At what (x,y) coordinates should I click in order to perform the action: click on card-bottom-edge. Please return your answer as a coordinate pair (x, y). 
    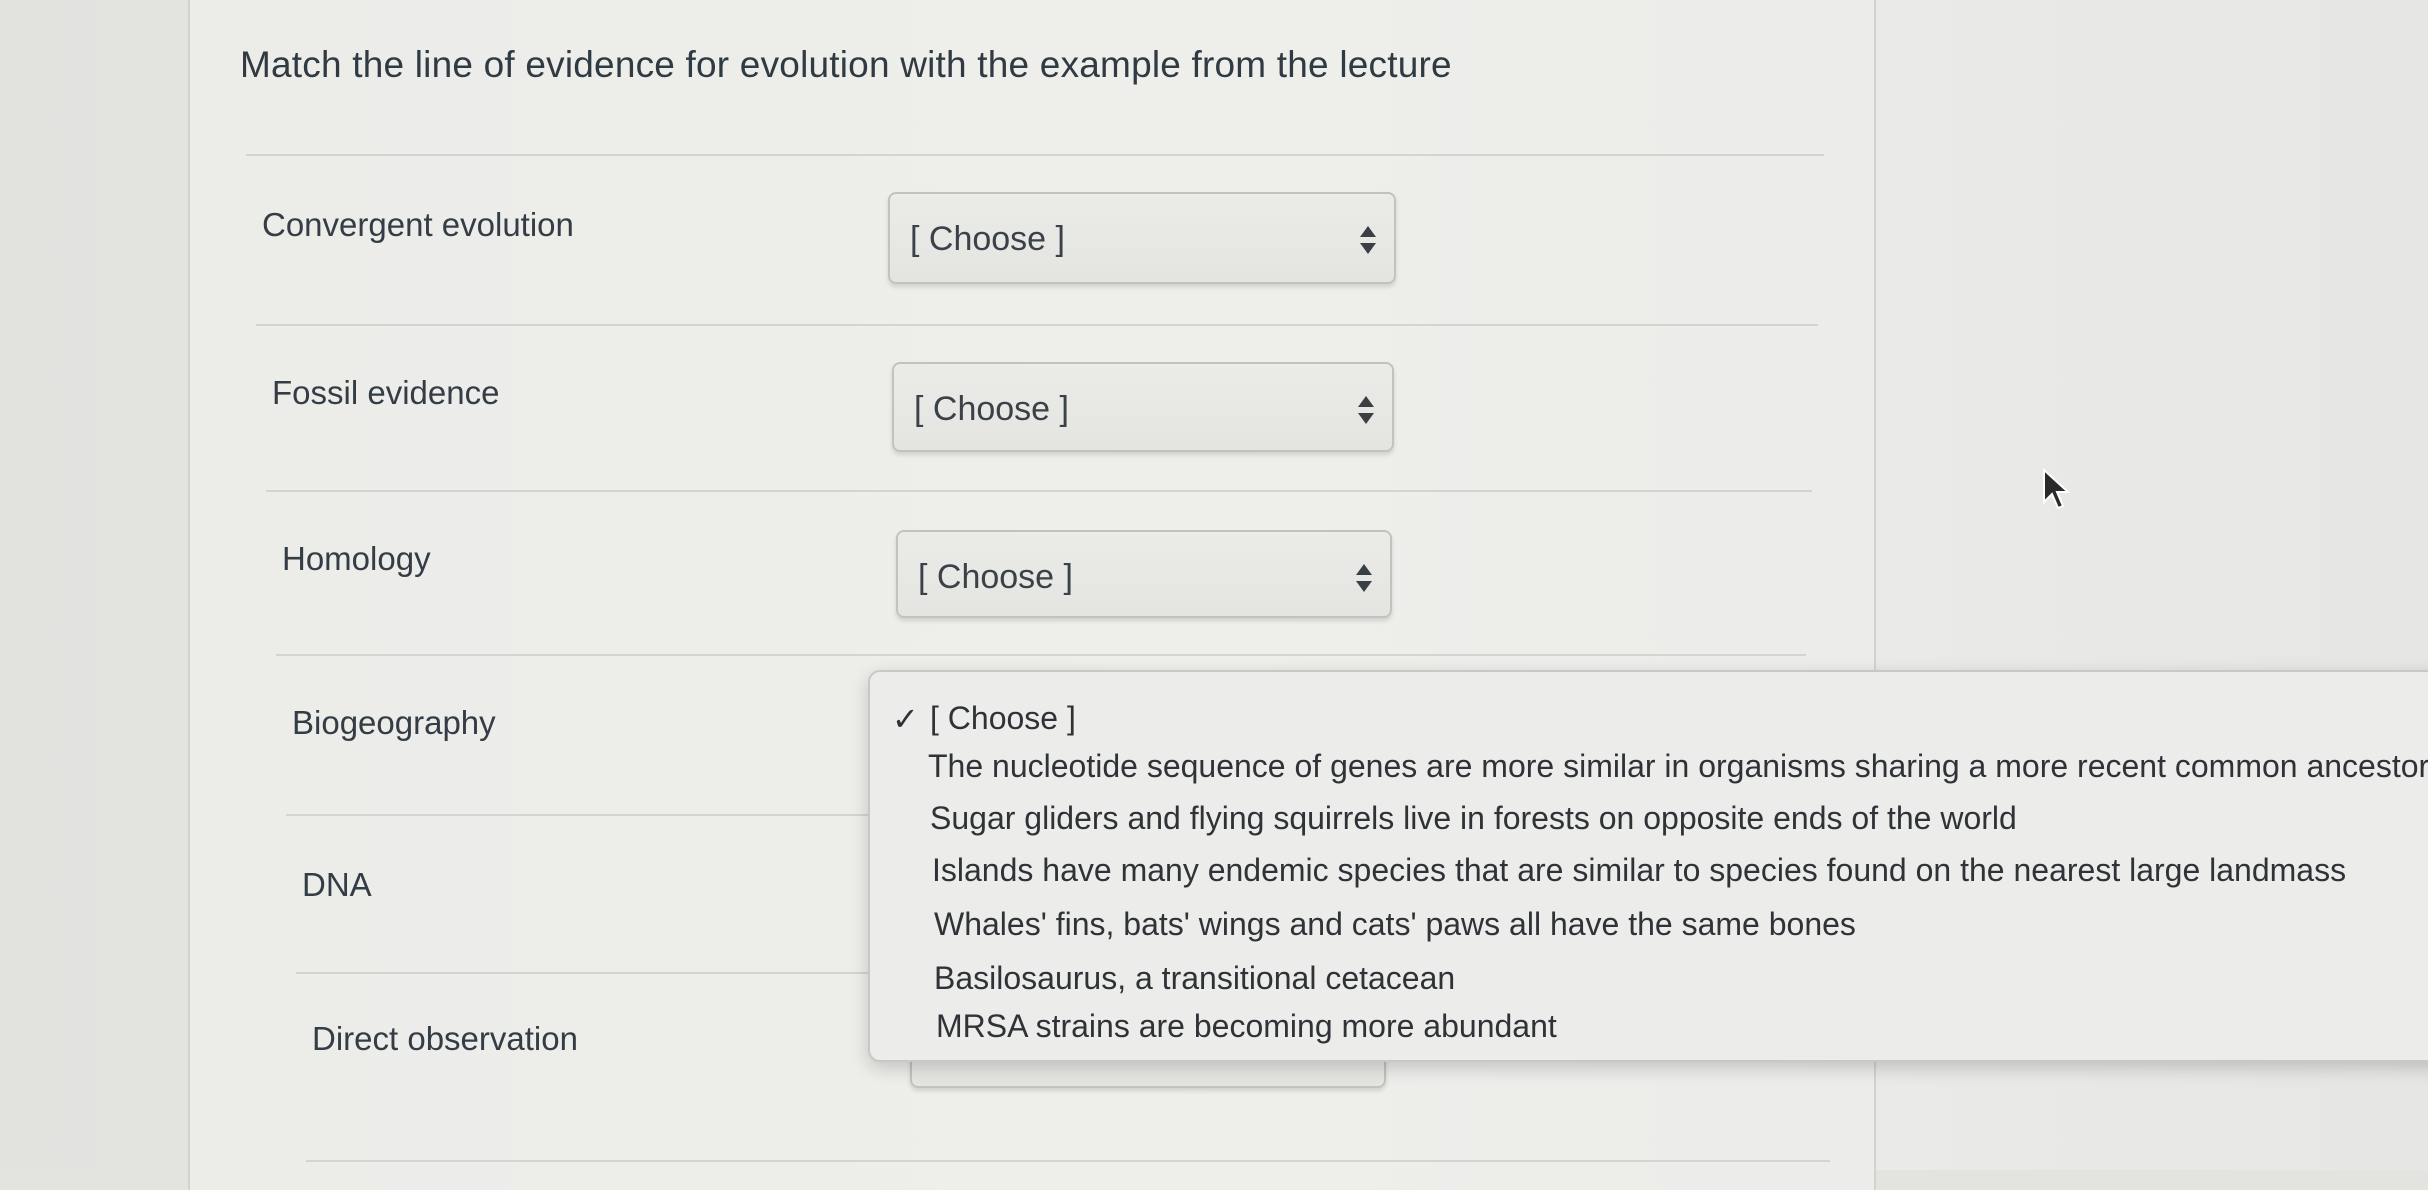
    Looking at the image, I should click on (1068, 1161).